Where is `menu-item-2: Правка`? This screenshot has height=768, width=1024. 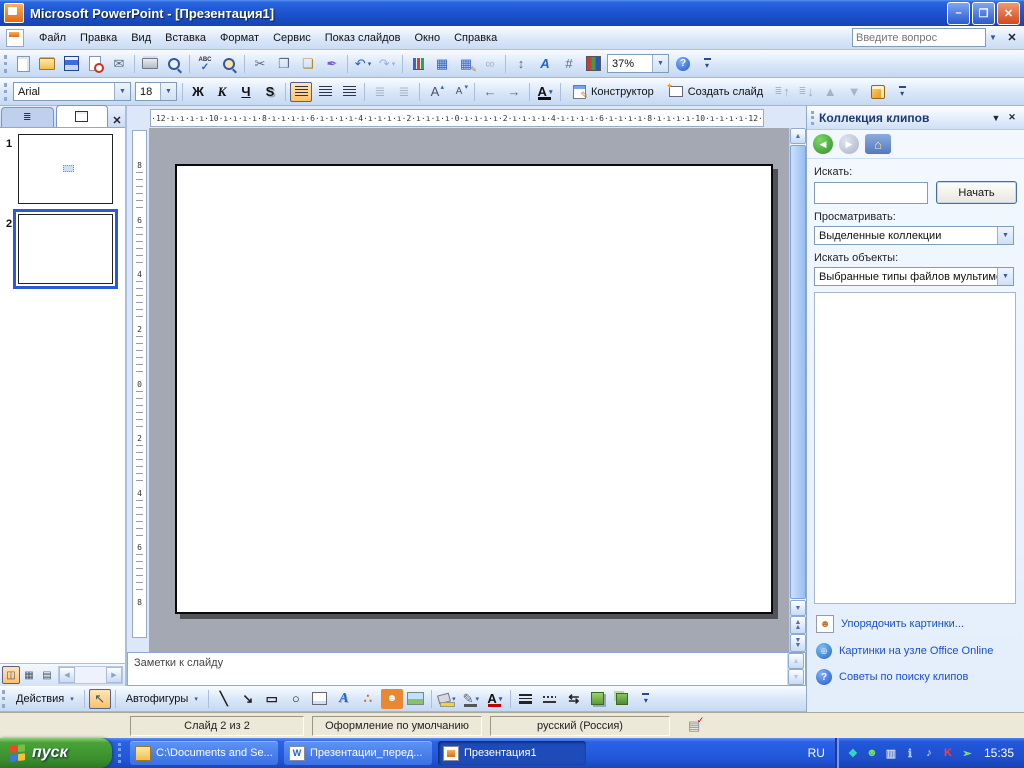
menu-item-2: Правка is located at coordinates (98, 38).